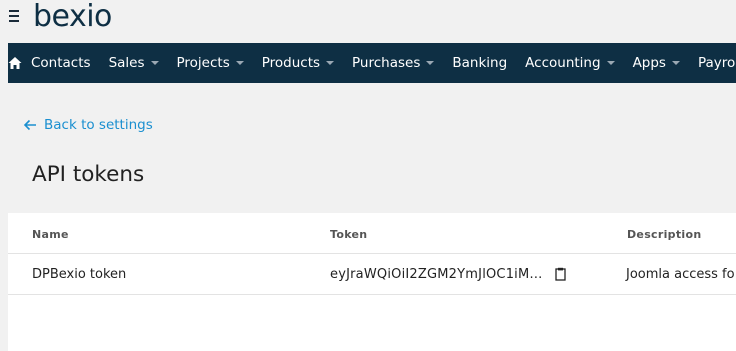  Describe the element at coordinates (712, 63) in the screenshot. I see `nav-item-payroll: Payroll` at that location.